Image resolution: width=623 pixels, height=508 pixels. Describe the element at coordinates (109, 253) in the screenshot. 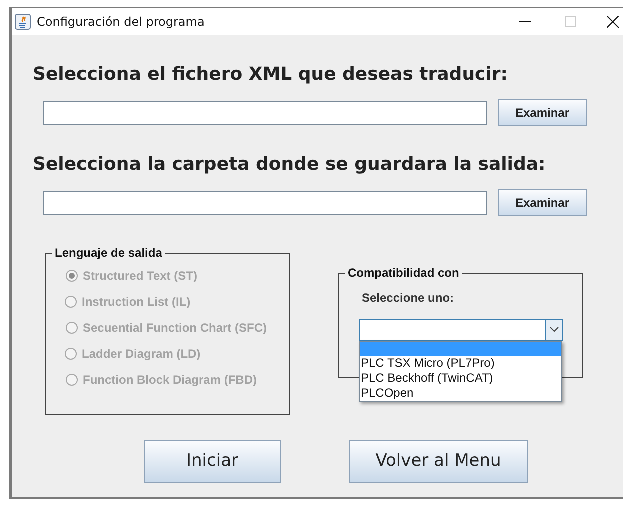

I see `panel-legend: Lenguaje de salida` at that location.